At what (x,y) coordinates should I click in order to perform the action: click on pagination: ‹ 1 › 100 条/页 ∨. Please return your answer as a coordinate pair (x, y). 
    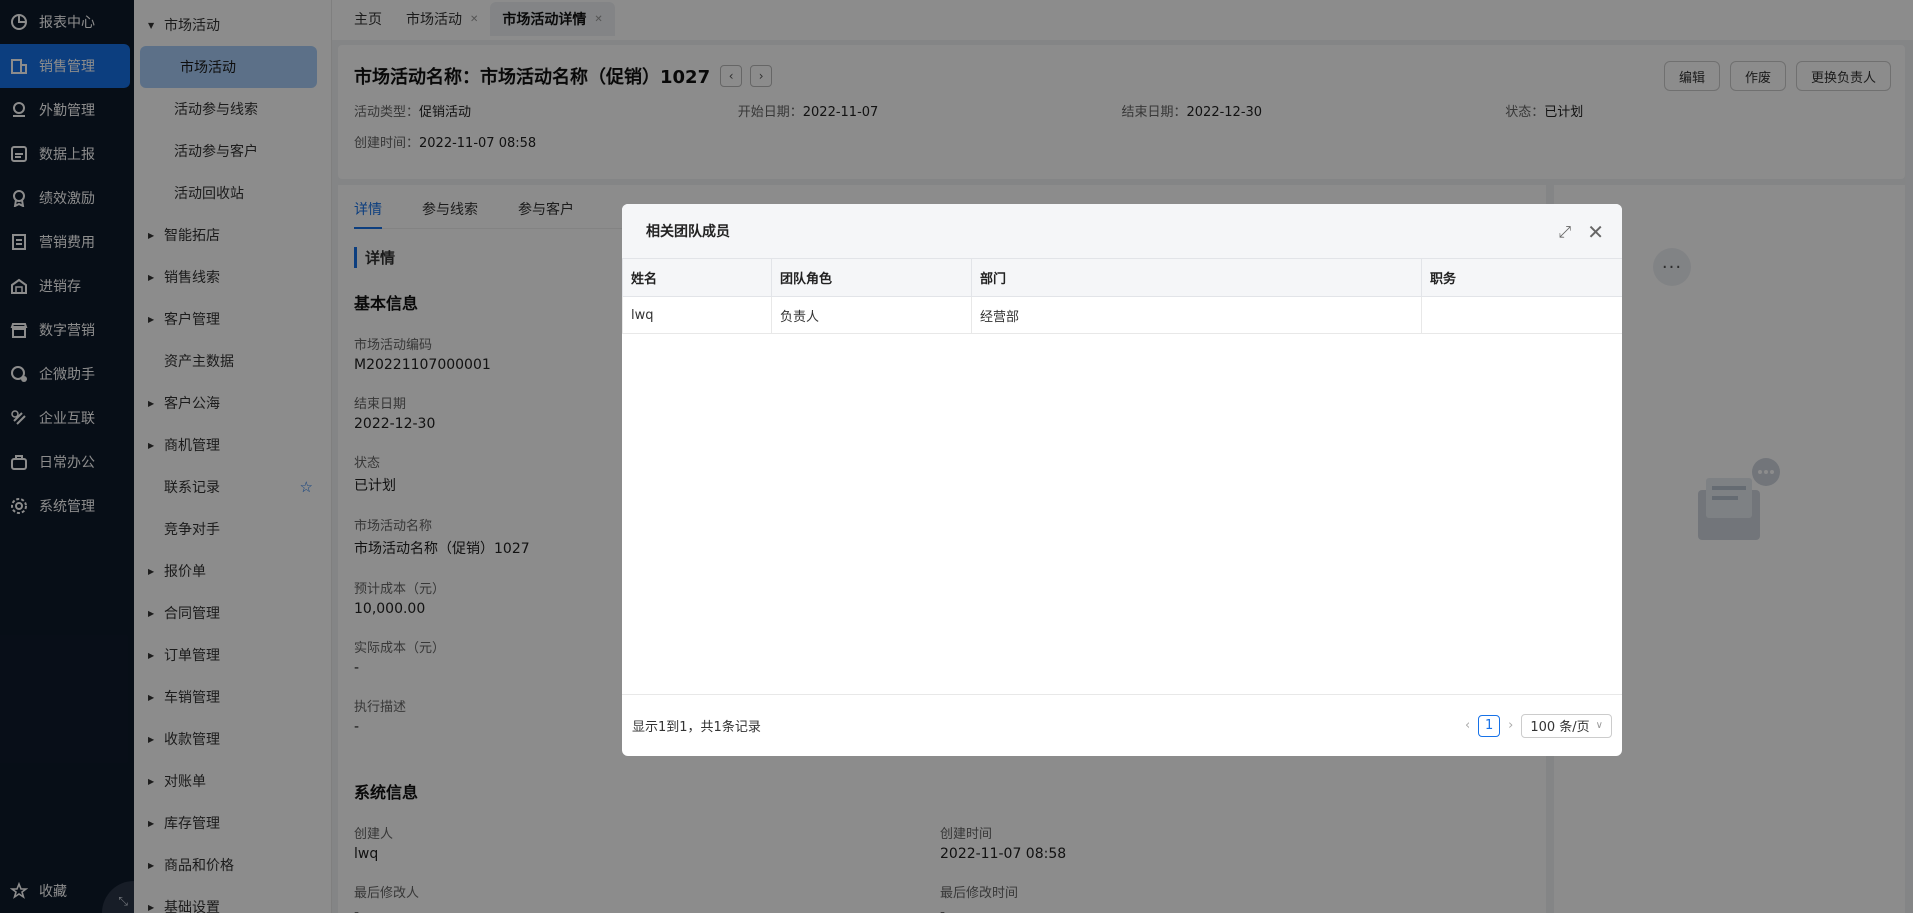
    Looking at the image, I should click on (1538, 725).